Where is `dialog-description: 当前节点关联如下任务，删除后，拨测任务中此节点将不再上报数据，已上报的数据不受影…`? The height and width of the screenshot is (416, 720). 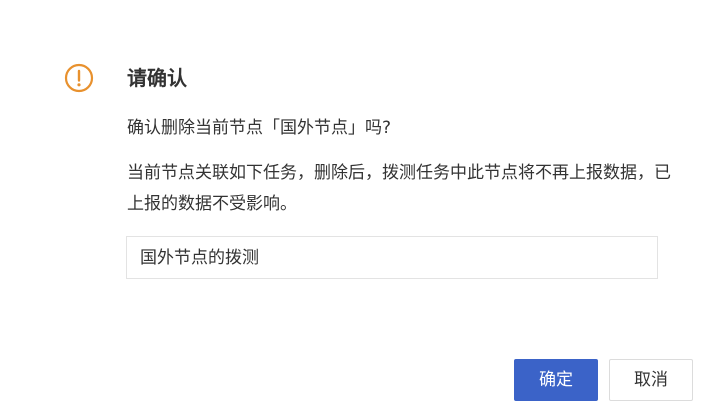 dialog-description: 当前节点关联如下任务，删除后，拨测任务中此节点将不再上报数据，已上报的数据不受影… is located at coordinates (399, 188).